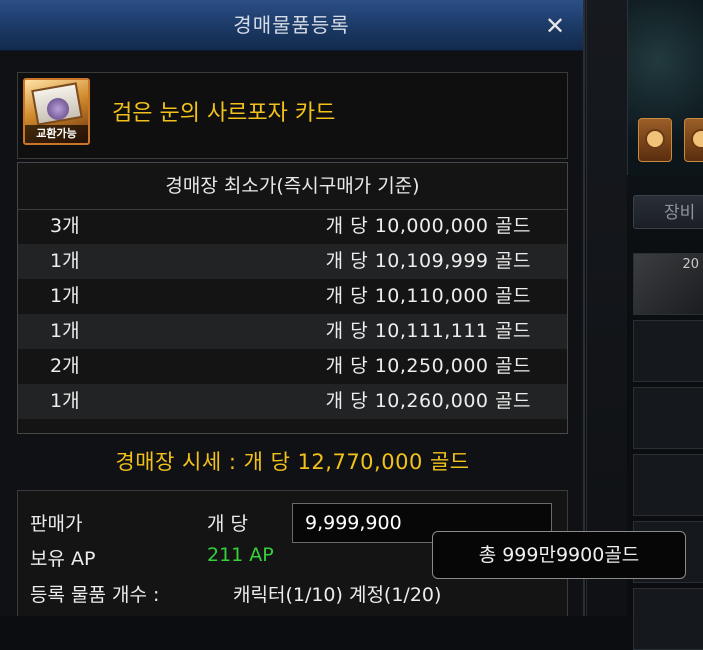 The height and width of the screenshot is (650, 703). I want to click on ap-value: 211 AP, so click(240, 555).